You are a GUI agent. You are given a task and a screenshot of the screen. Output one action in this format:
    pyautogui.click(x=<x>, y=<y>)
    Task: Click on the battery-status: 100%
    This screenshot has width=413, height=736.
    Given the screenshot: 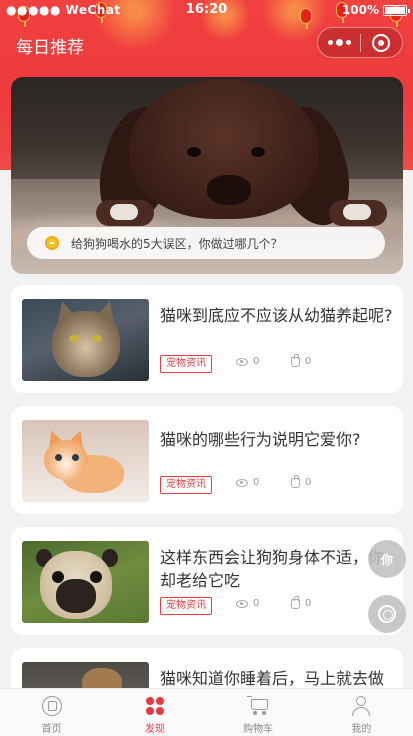 What is the action you would take?
    pyautogui.click(x=375, y=10)
    